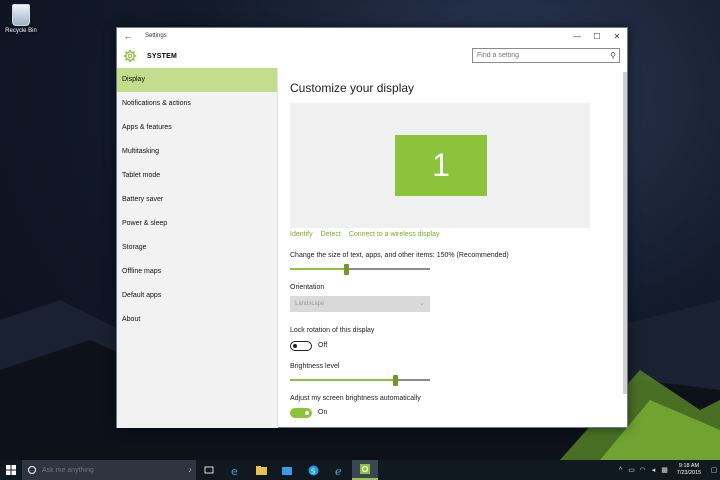  I want to click on recycle-bin-label: Recycle Bin, so click(21, 31).